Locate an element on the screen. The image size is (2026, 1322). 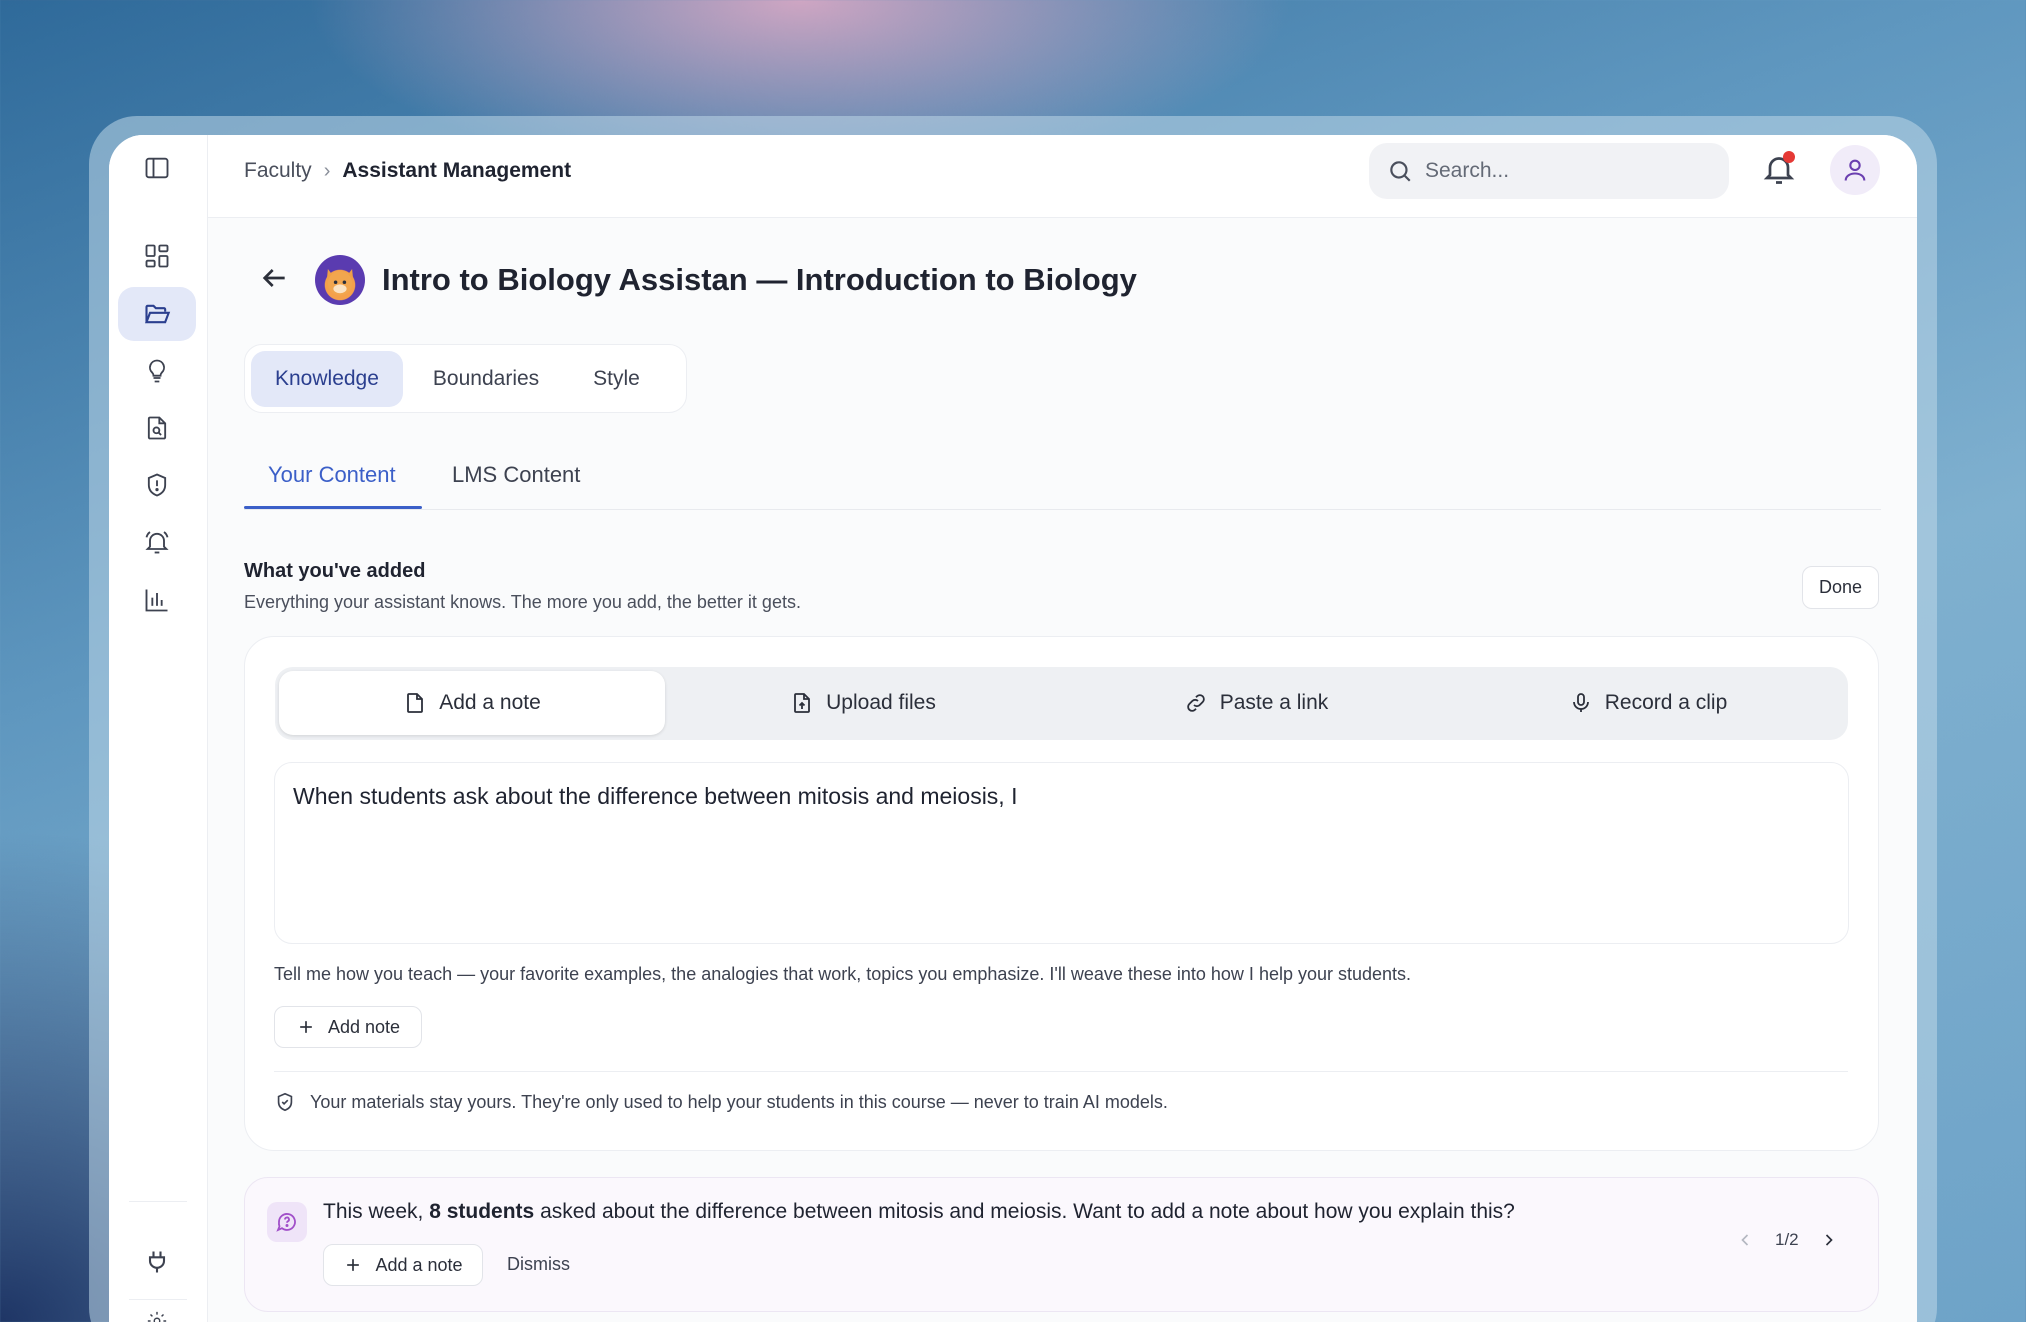
mode-label: Record a clip is located at coordinates (1666, 702).